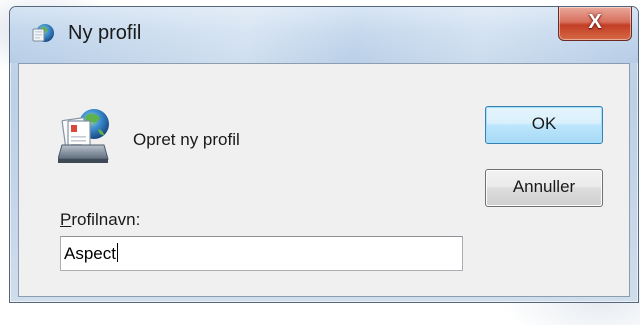 This screenshot has width=640, height=325. Describe the element at coordinates (117, 252) in the screenshot. I see `text-caret` at that location.